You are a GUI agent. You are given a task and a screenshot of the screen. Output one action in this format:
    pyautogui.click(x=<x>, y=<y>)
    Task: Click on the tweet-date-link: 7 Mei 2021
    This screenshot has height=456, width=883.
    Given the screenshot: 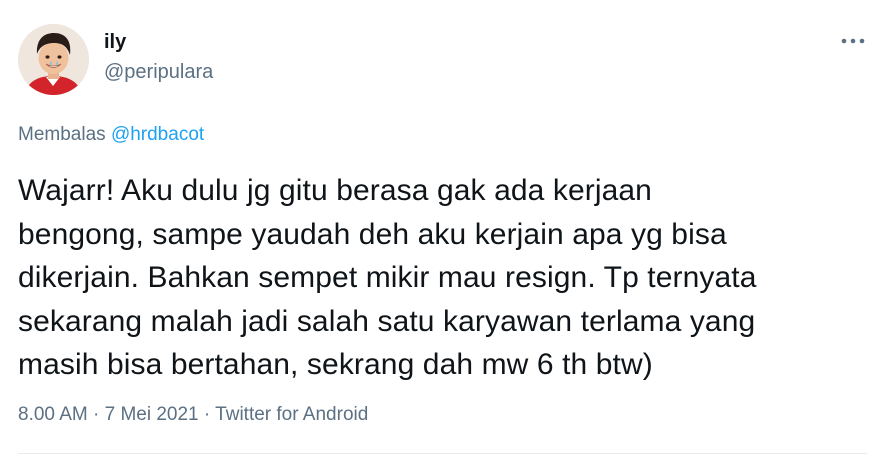 What is the action you would take?
    pyautogui.click(x=152, y=414)
    